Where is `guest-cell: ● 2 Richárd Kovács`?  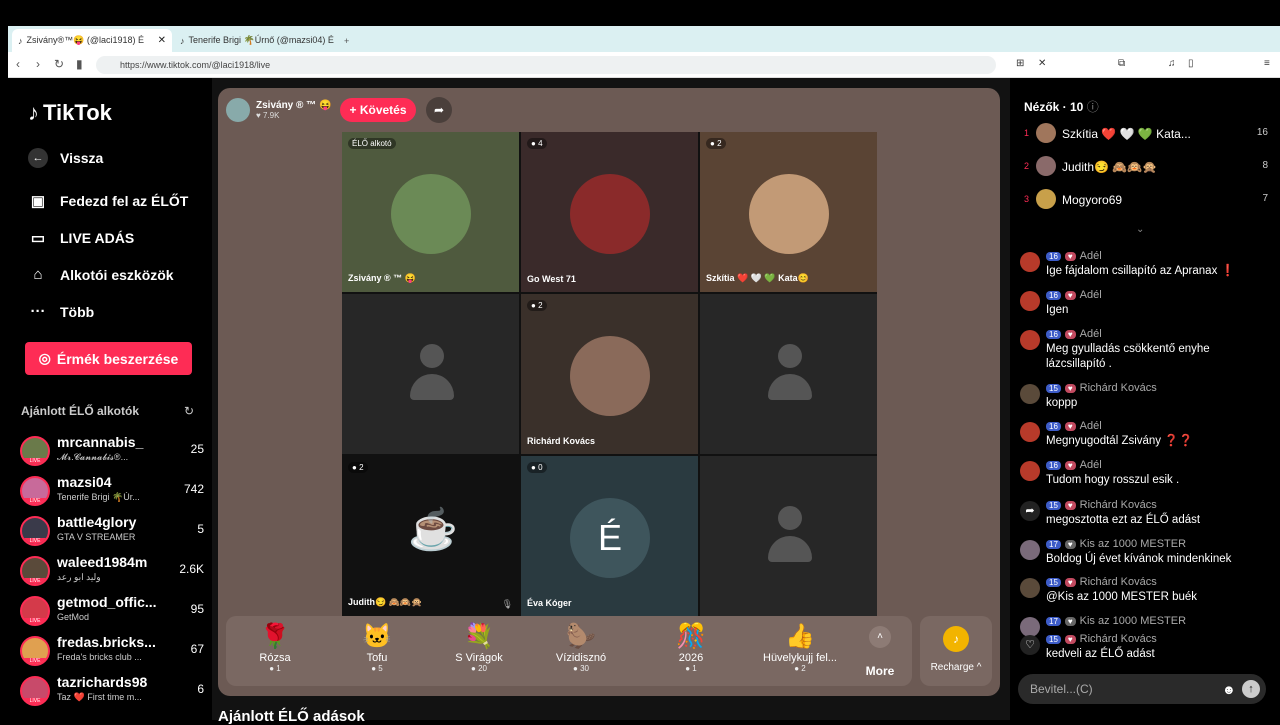 guest-cell: ● 2 Richárd Kovács is located at coordinates (609, 374).